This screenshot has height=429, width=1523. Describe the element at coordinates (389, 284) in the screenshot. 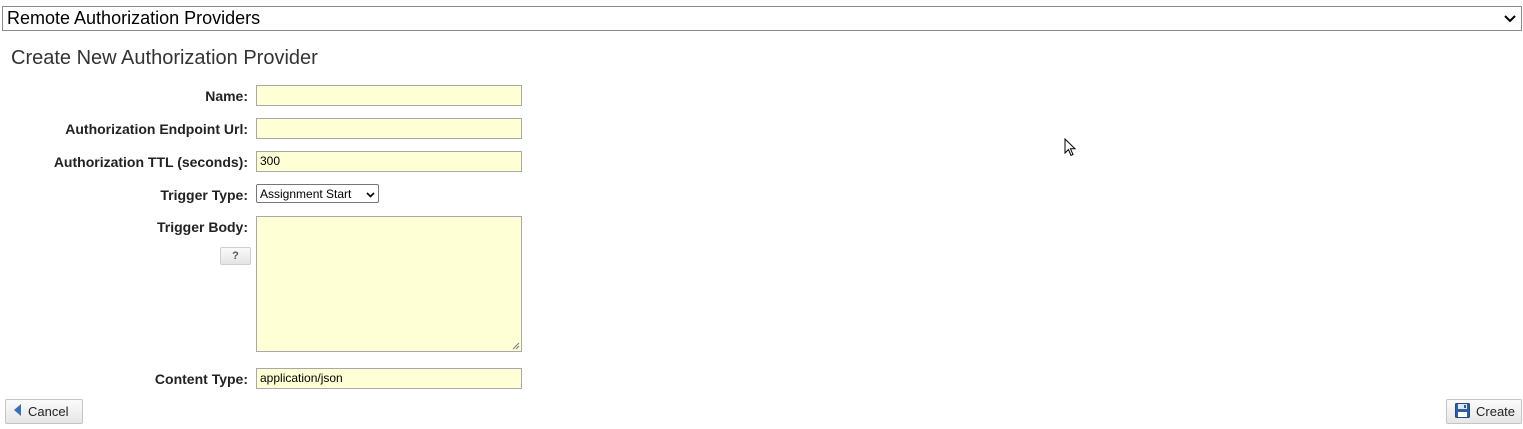

I see `trigger-body-textarea` at that location.